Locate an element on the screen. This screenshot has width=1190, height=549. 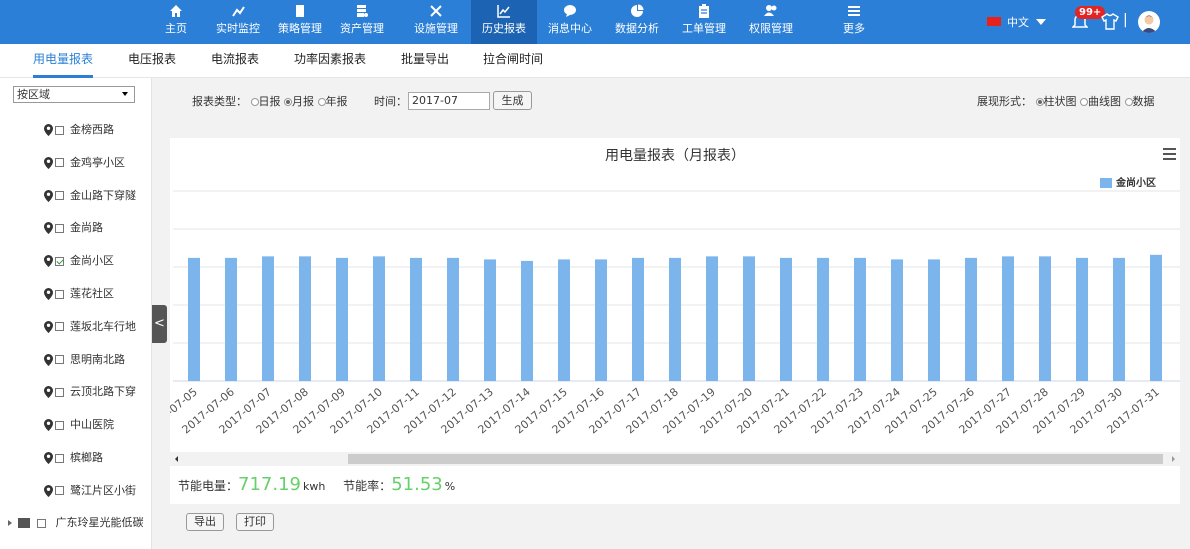
subtab-power-factor-report: 功率因素报表 is located at coordinates (330, 61).